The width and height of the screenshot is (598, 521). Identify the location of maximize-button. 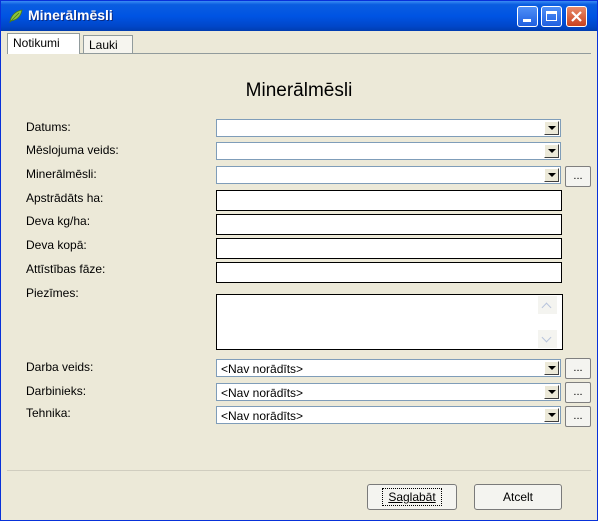
(551, 16).